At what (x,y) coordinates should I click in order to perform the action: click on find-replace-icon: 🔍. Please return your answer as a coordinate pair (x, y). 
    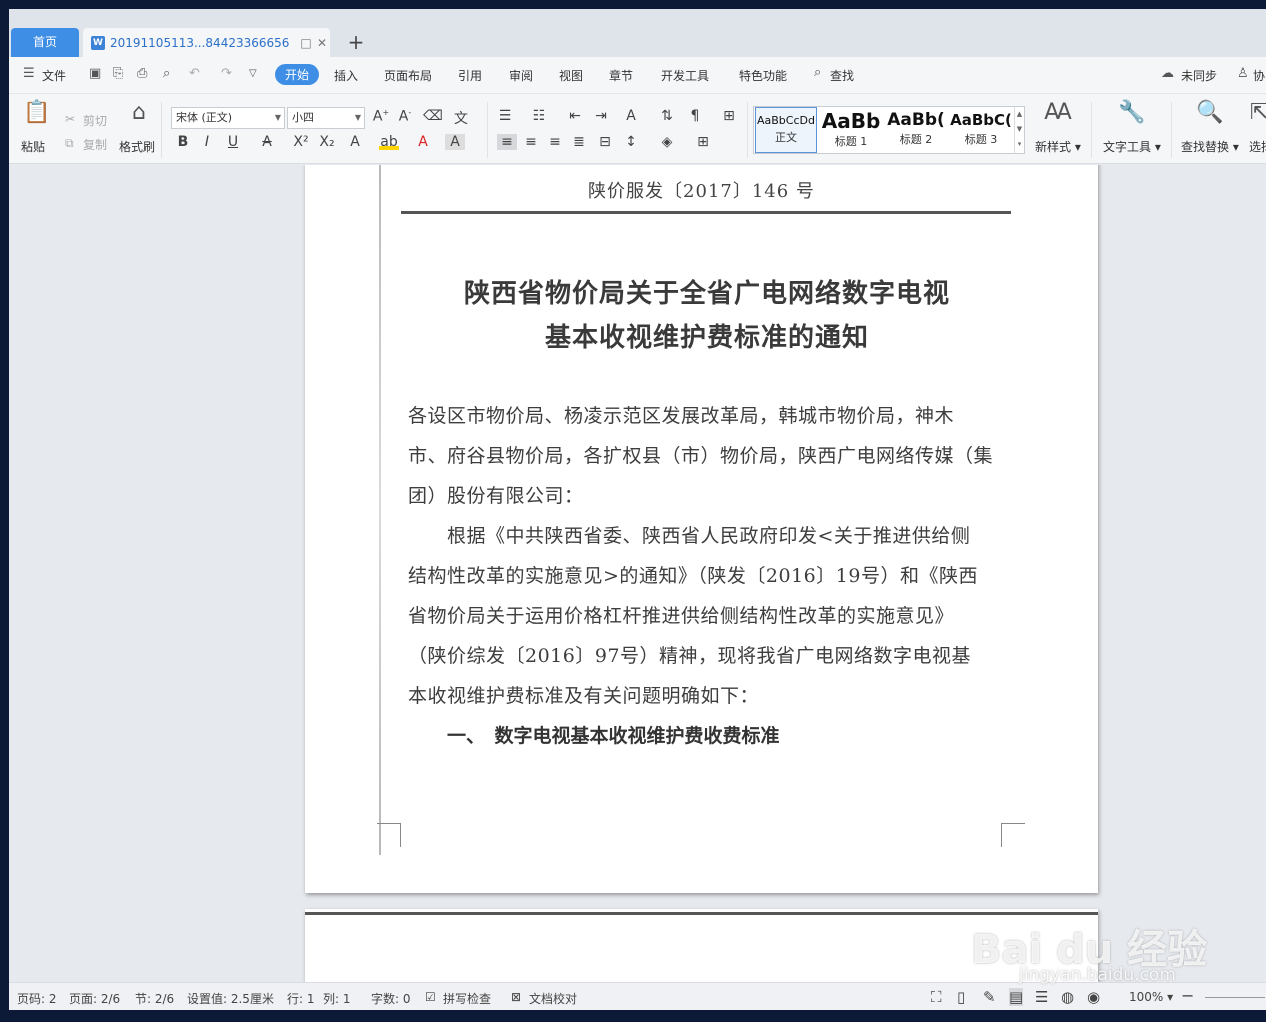
    Looking at the image, I should click on (1210, 112).